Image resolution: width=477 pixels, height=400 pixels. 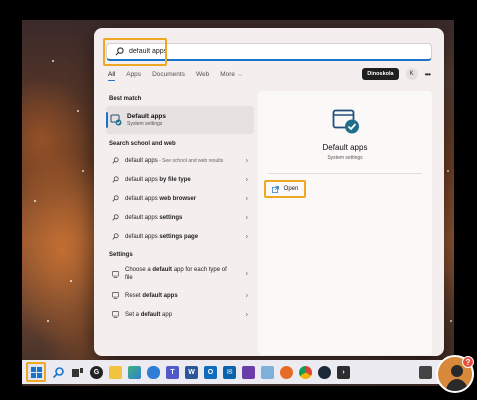 I want to click on tab-more: More ⌵, so click(x=231, y=76).